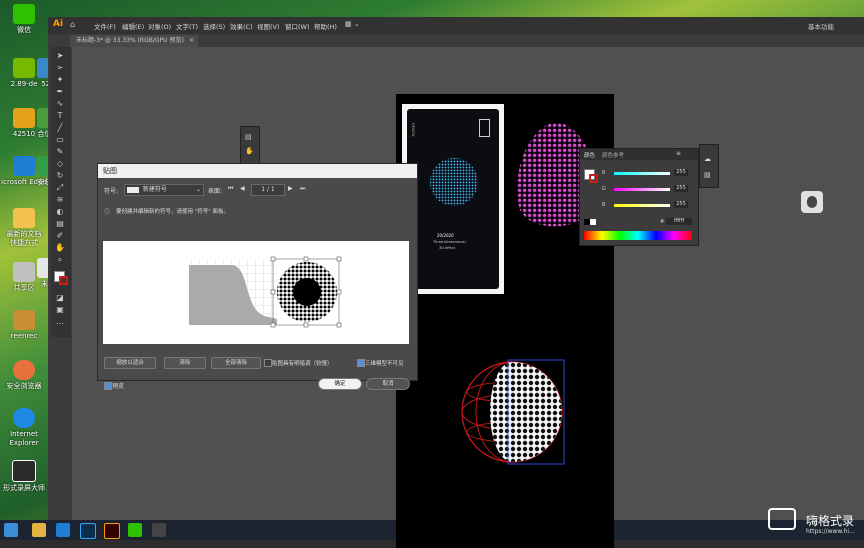  I want to click on panel-icon: ▤, so click(248, 137).